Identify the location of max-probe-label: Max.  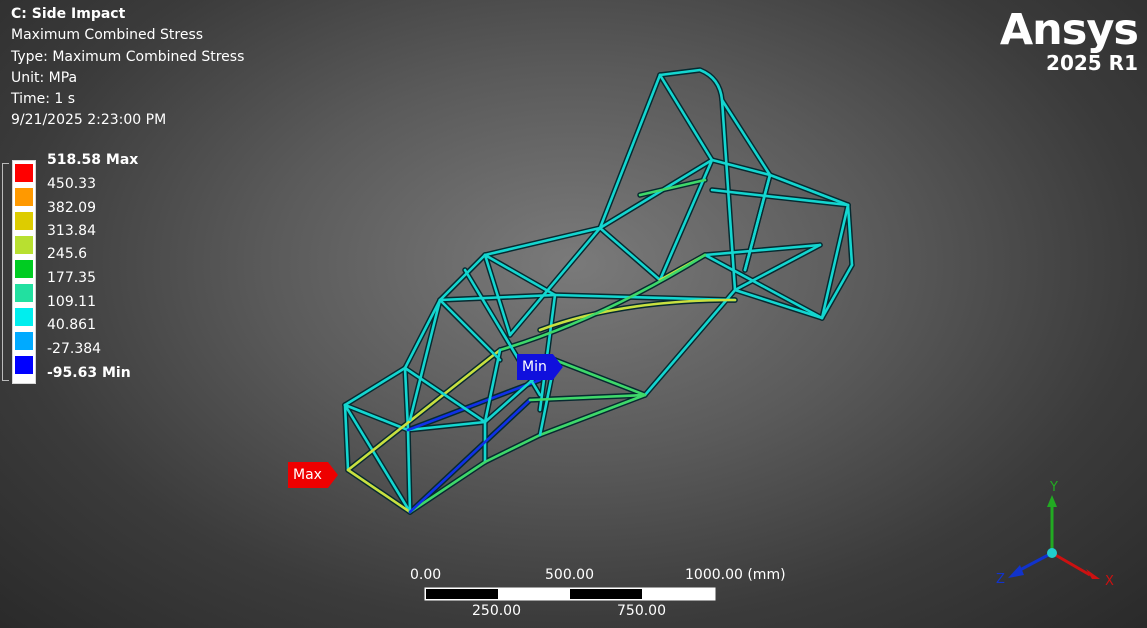
(313, 475).